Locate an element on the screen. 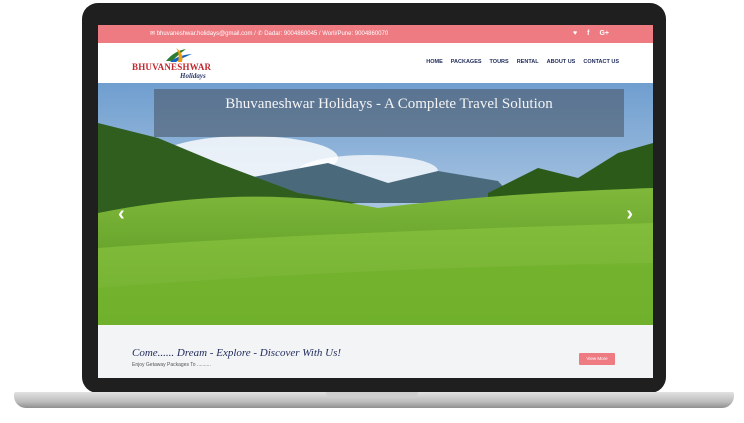 The width and height of the screenshot is (744, 423). palm-logo-icon is located at coordinates (179, 55).